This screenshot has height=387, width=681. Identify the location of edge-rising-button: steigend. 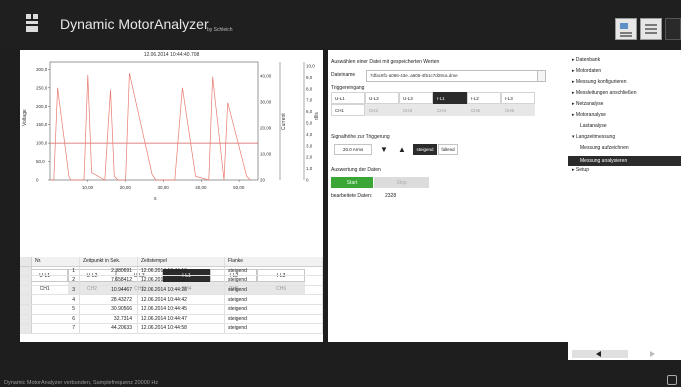
(425, 149).